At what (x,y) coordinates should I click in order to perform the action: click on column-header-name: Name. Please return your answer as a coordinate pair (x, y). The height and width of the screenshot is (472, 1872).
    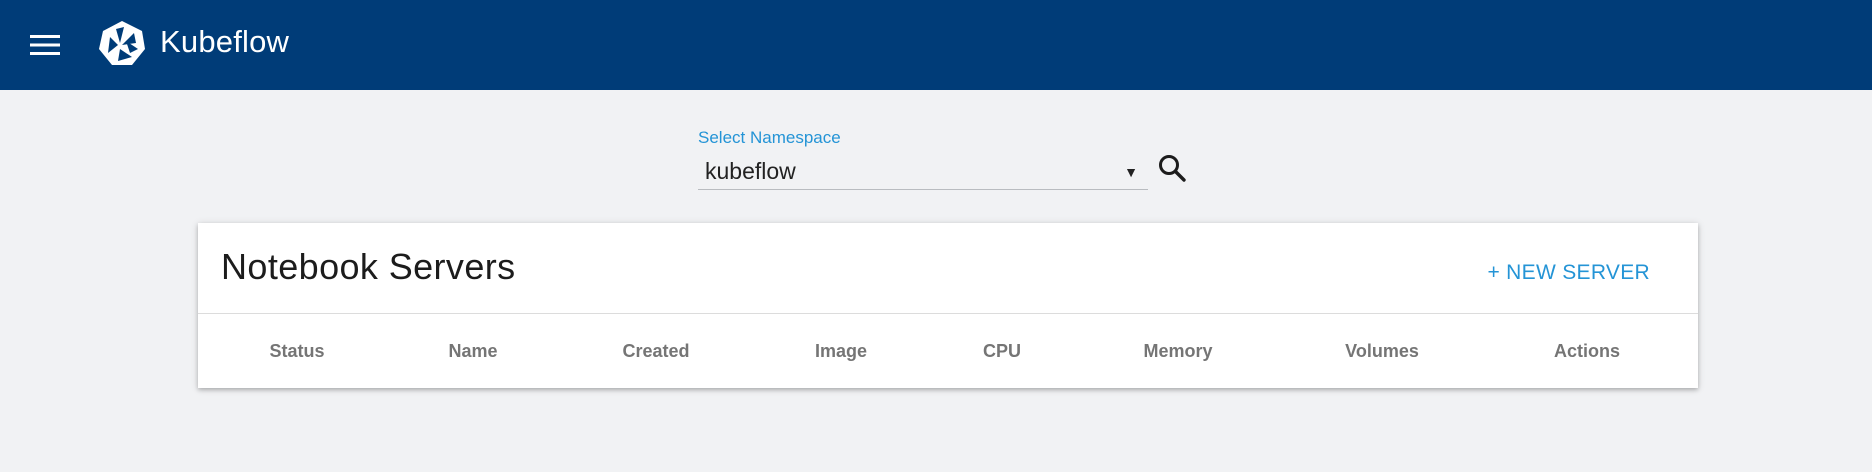
    Looking at the image, I should click on (472, 351).